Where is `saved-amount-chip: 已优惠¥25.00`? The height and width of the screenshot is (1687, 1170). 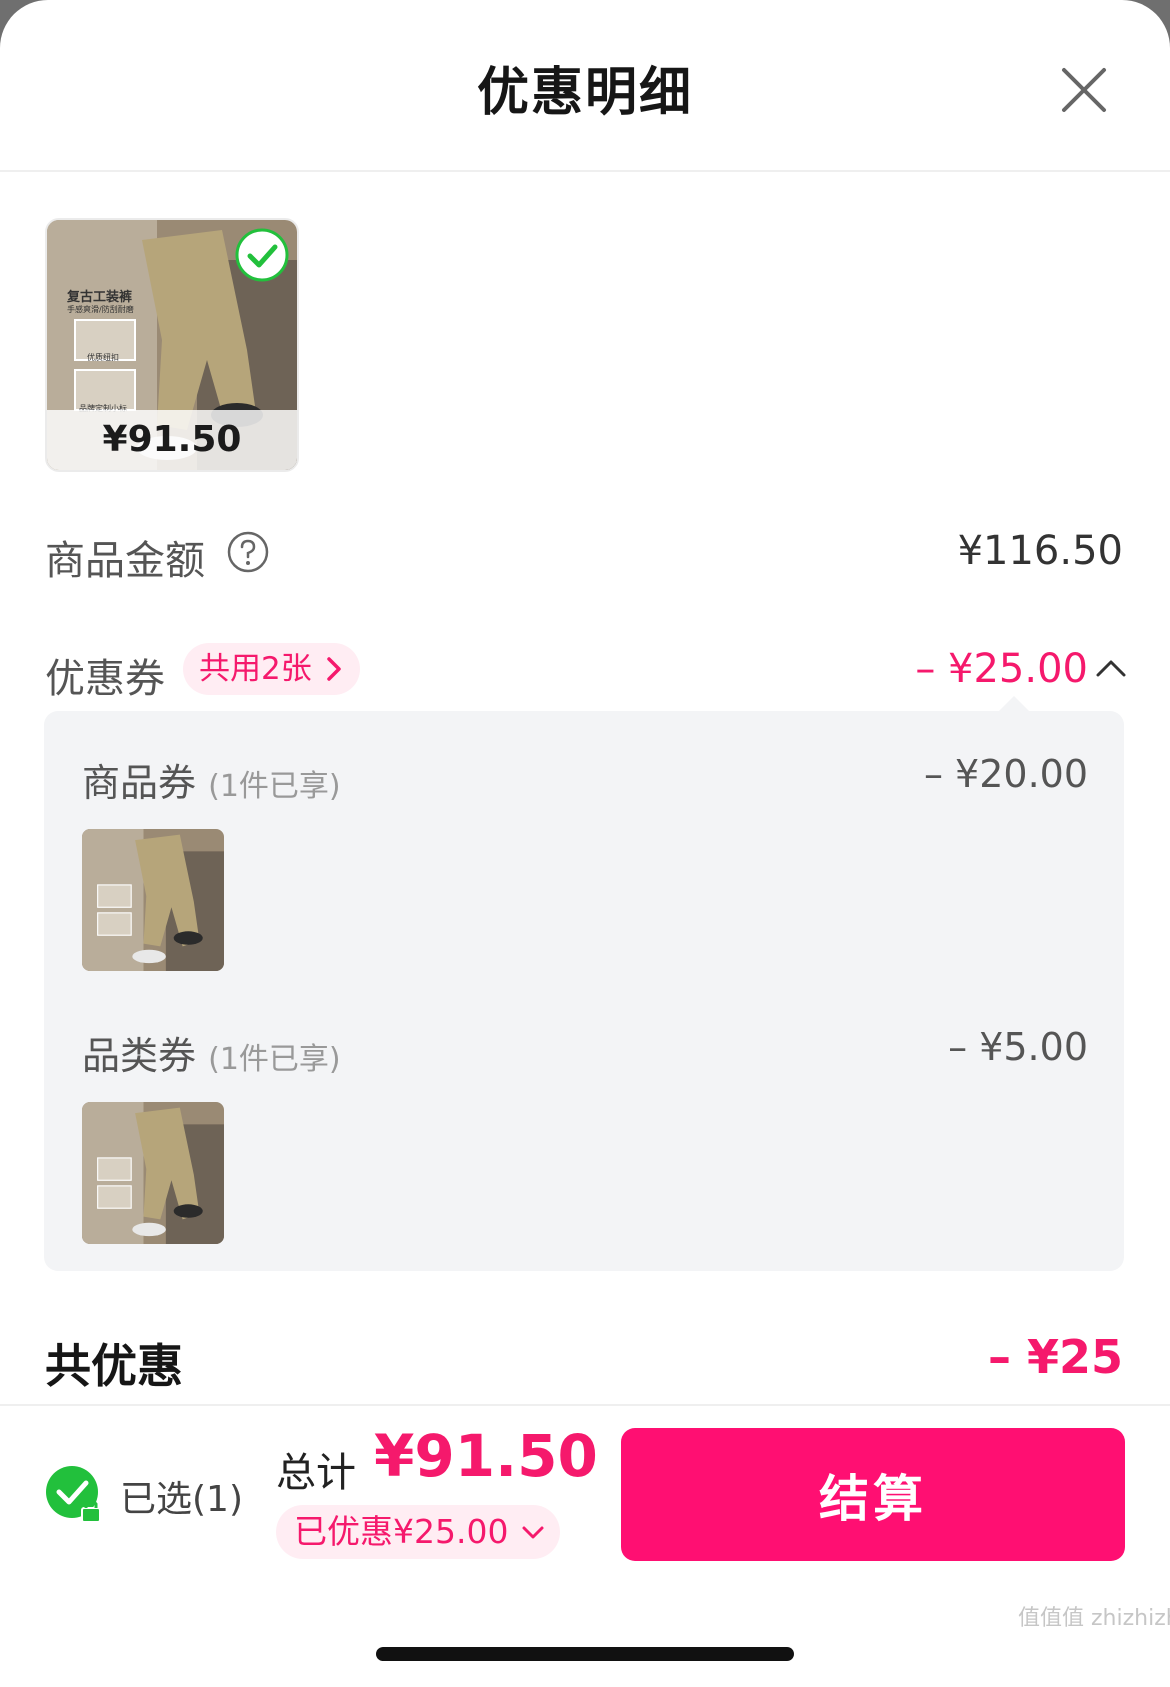
saved-amount-chip: 已优惠¥25.00 is located at coordinates (418, 1532).